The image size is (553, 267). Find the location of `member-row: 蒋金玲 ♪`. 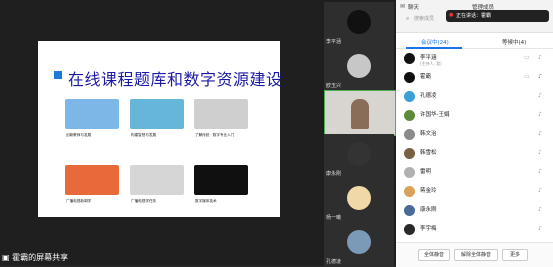

member-row: 蒋金玲 ♪ is located at coordinates (474, 191).